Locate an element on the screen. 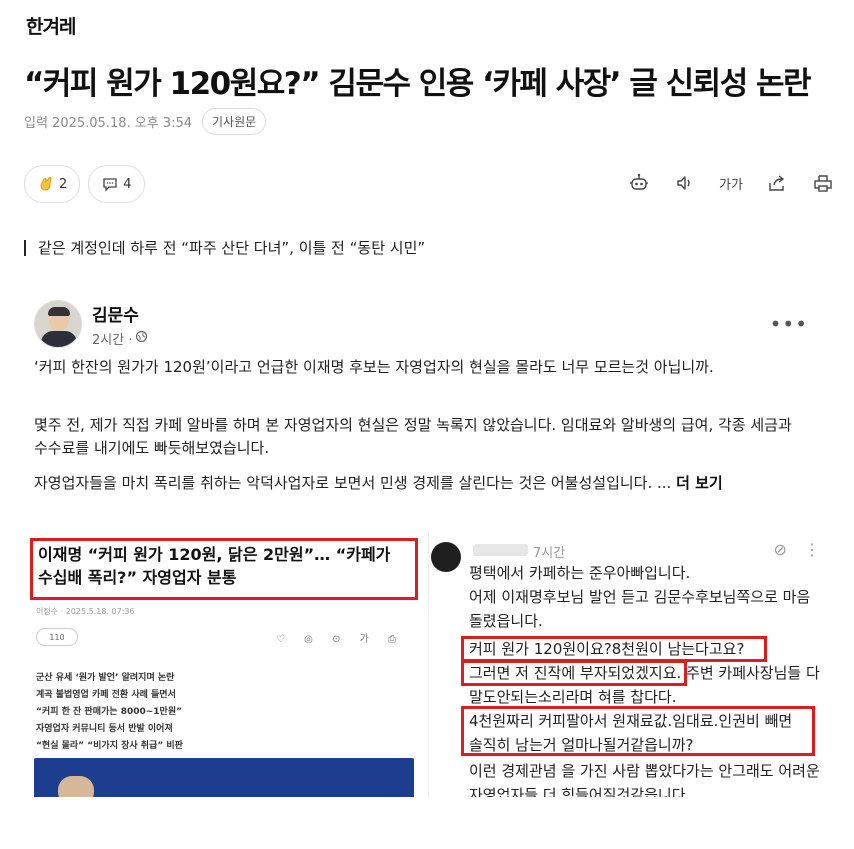 The height and width of the screenshot is (849, 854). comment-count: 4 is located at coordinates (127, 184).